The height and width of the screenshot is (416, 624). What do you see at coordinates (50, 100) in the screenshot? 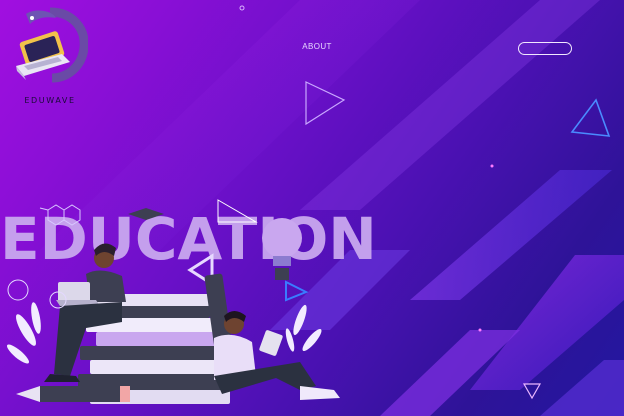
I see `brand-name: EDUWAVE` at bounding box center [50, 100].